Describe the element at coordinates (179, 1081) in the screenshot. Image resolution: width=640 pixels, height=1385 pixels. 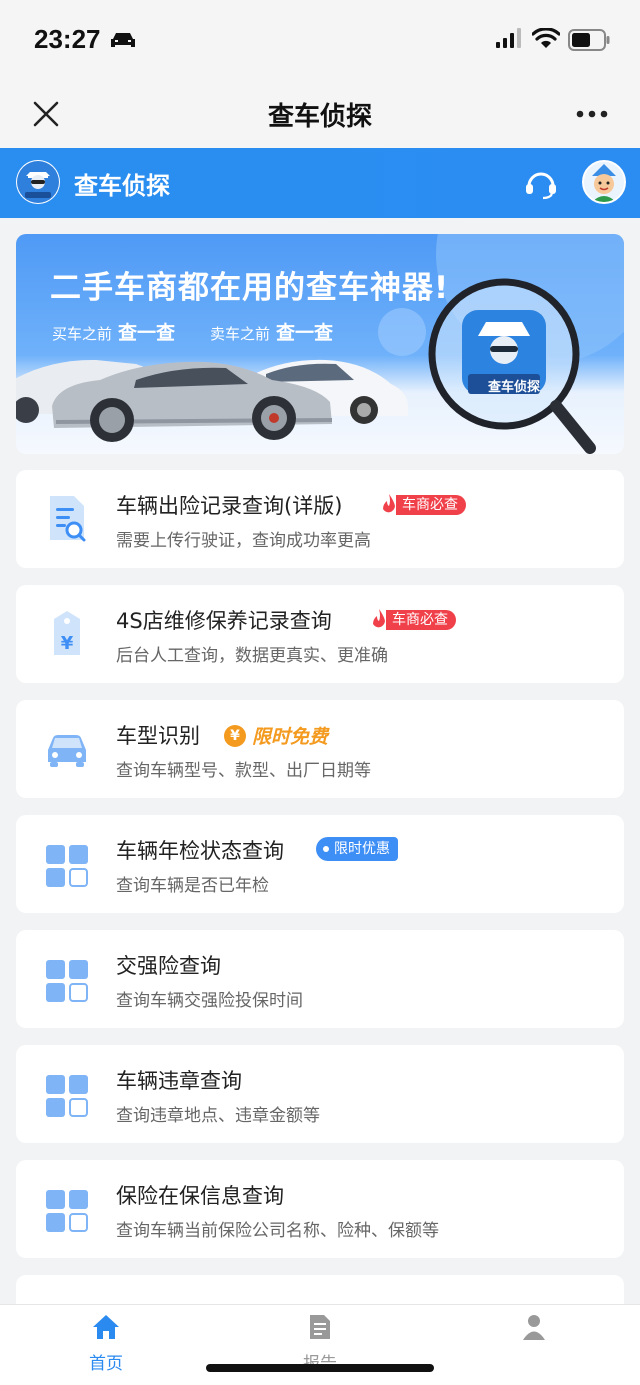
I see `service-title: 车辆违章查询` at that location.